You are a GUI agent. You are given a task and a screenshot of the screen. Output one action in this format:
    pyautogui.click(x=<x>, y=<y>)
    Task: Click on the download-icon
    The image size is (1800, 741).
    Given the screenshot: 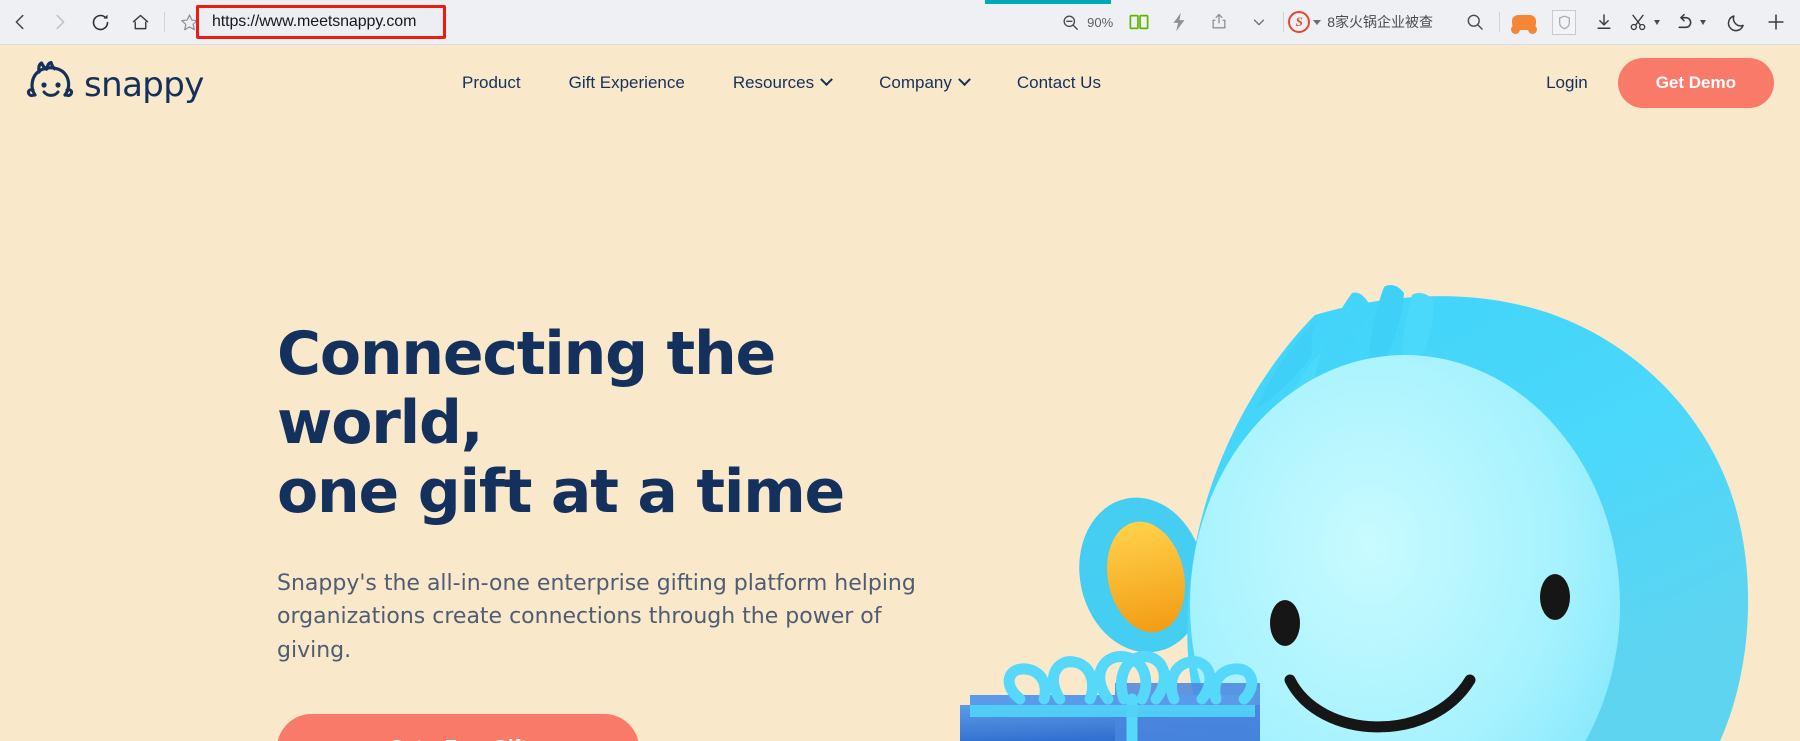 What is the action you would take?
    pyautogui.click(x=1604, y=22)
    